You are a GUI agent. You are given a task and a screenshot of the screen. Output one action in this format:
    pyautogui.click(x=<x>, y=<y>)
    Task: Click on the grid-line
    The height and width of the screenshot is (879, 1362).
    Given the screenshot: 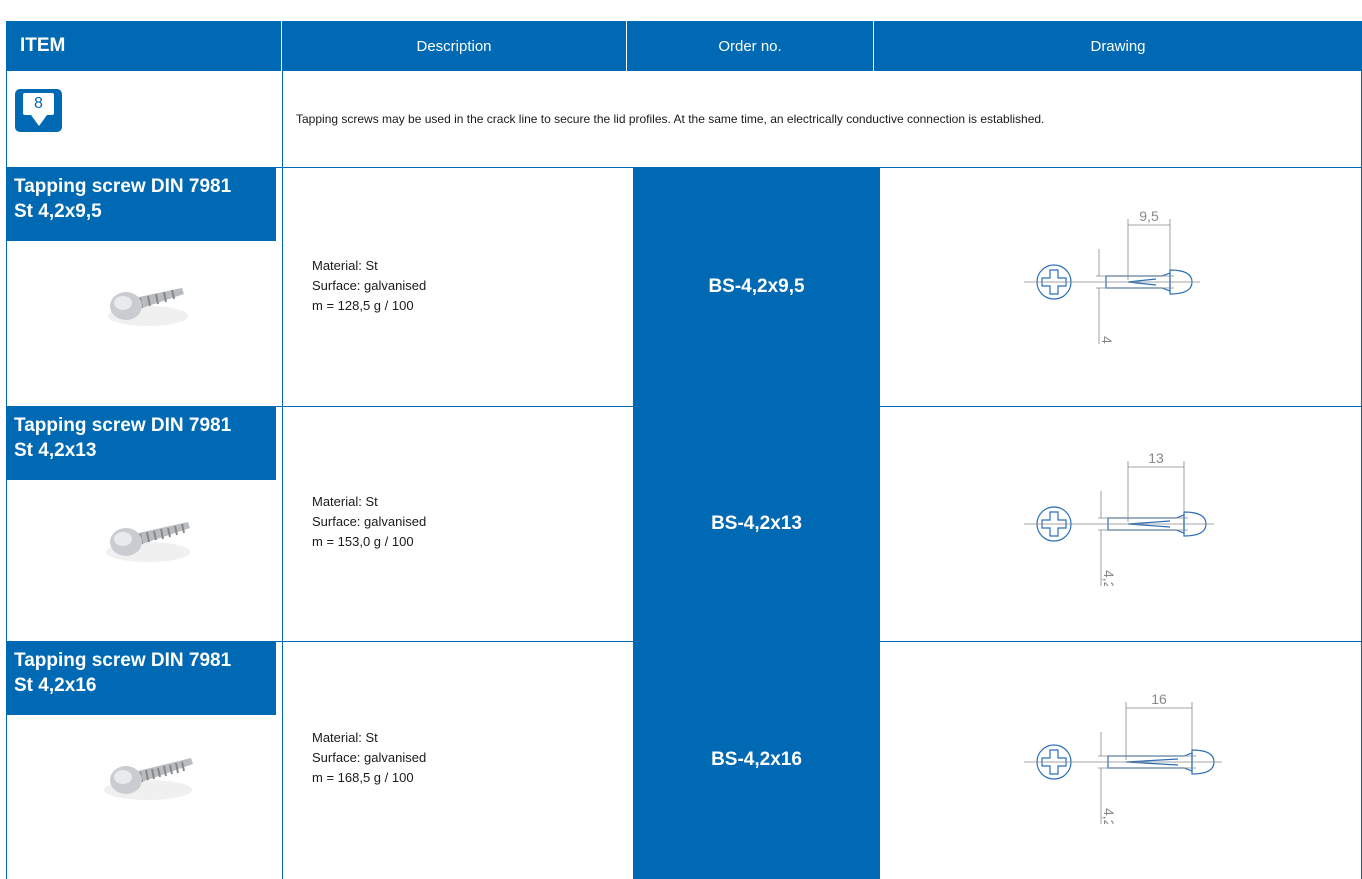 What is the action you would take?
    pyautogui.click(x=282, y=475)
    